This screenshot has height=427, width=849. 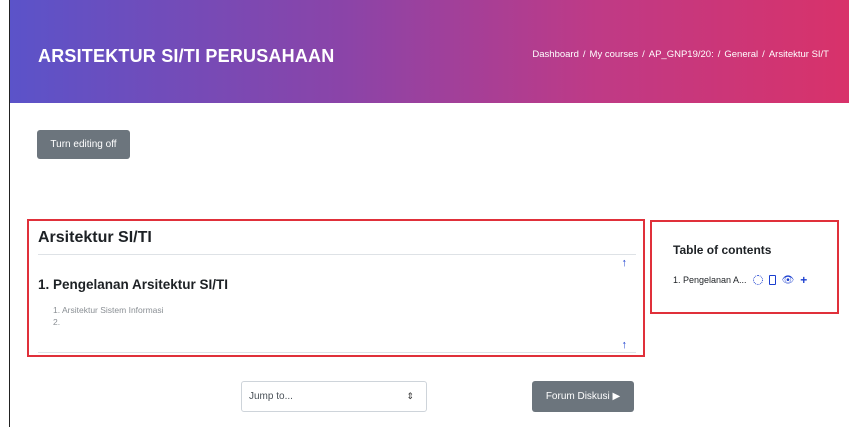 I want to click on table-of-contents-block: Table of contents 1. Pengelanan A... 👁 +, so click(x=744, y=267).